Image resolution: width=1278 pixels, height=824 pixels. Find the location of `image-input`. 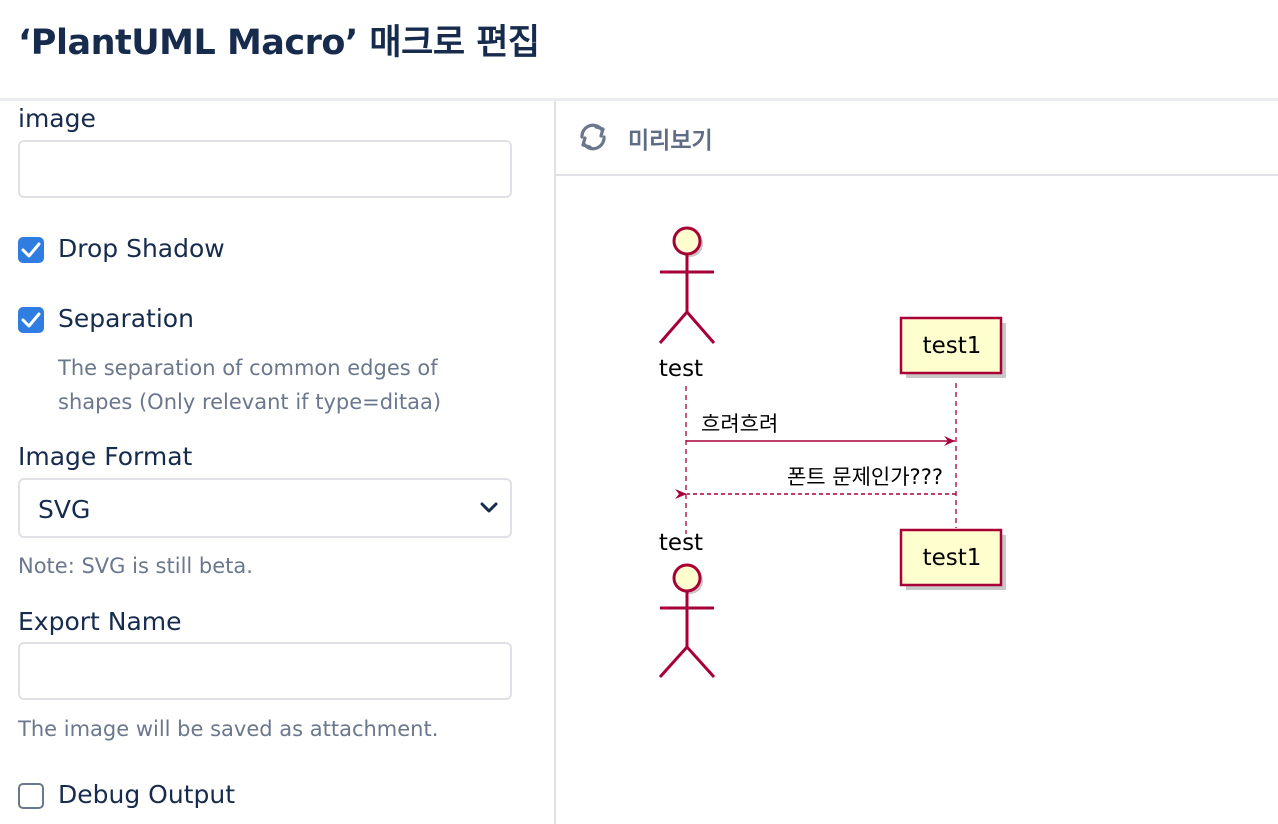

image-input is located at coordinates (265, 169).